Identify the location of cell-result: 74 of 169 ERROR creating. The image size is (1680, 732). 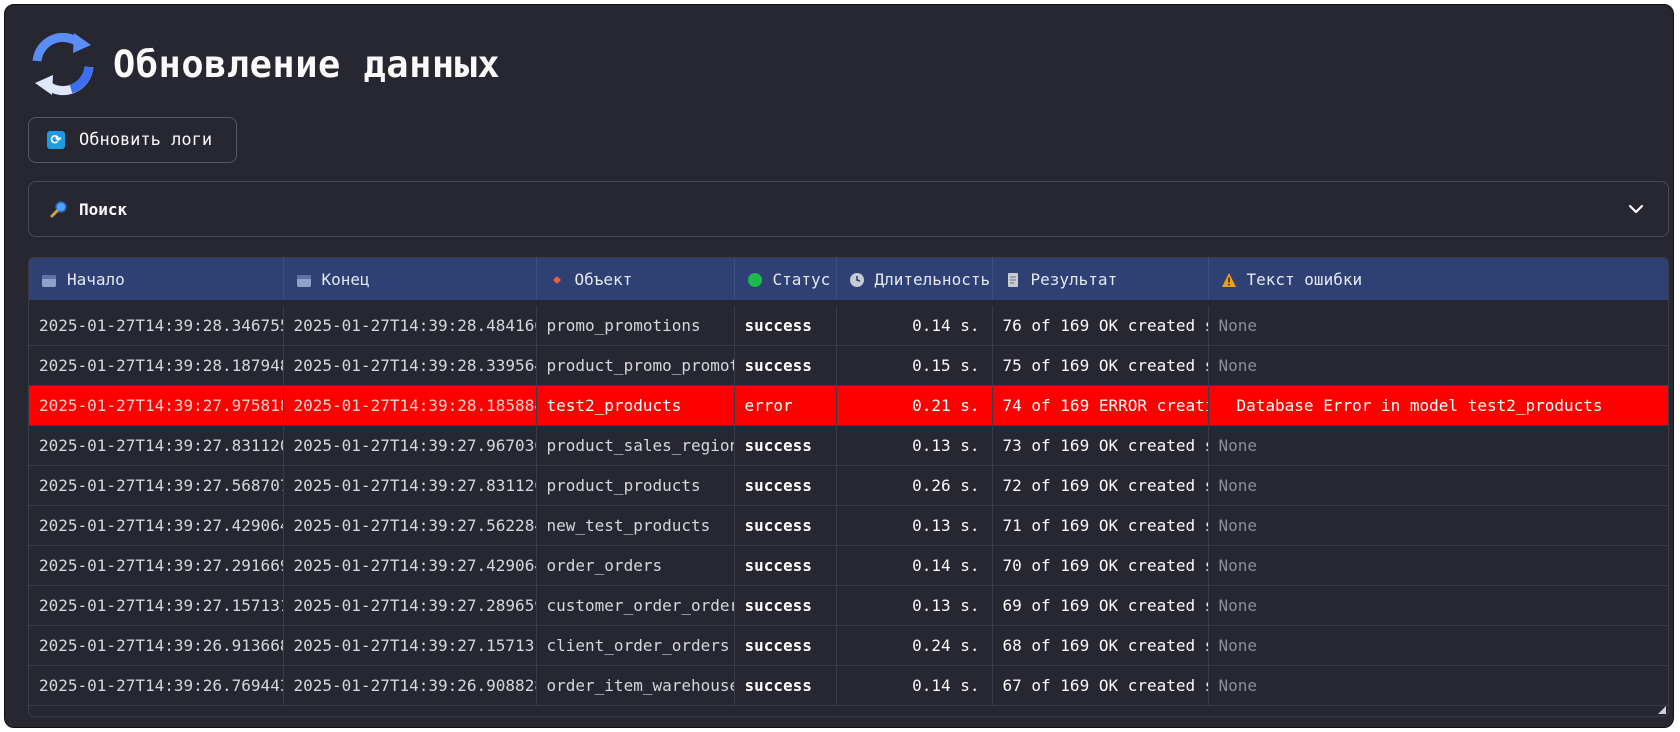
(1100, 405).